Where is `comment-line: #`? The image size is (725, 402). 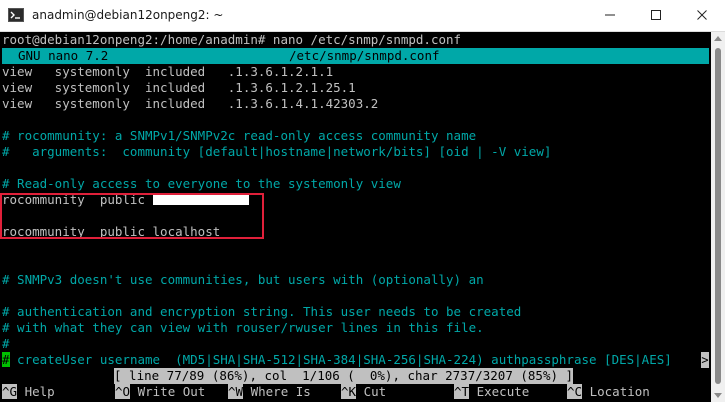 comment-line: # is located at coordinates (6, 343).